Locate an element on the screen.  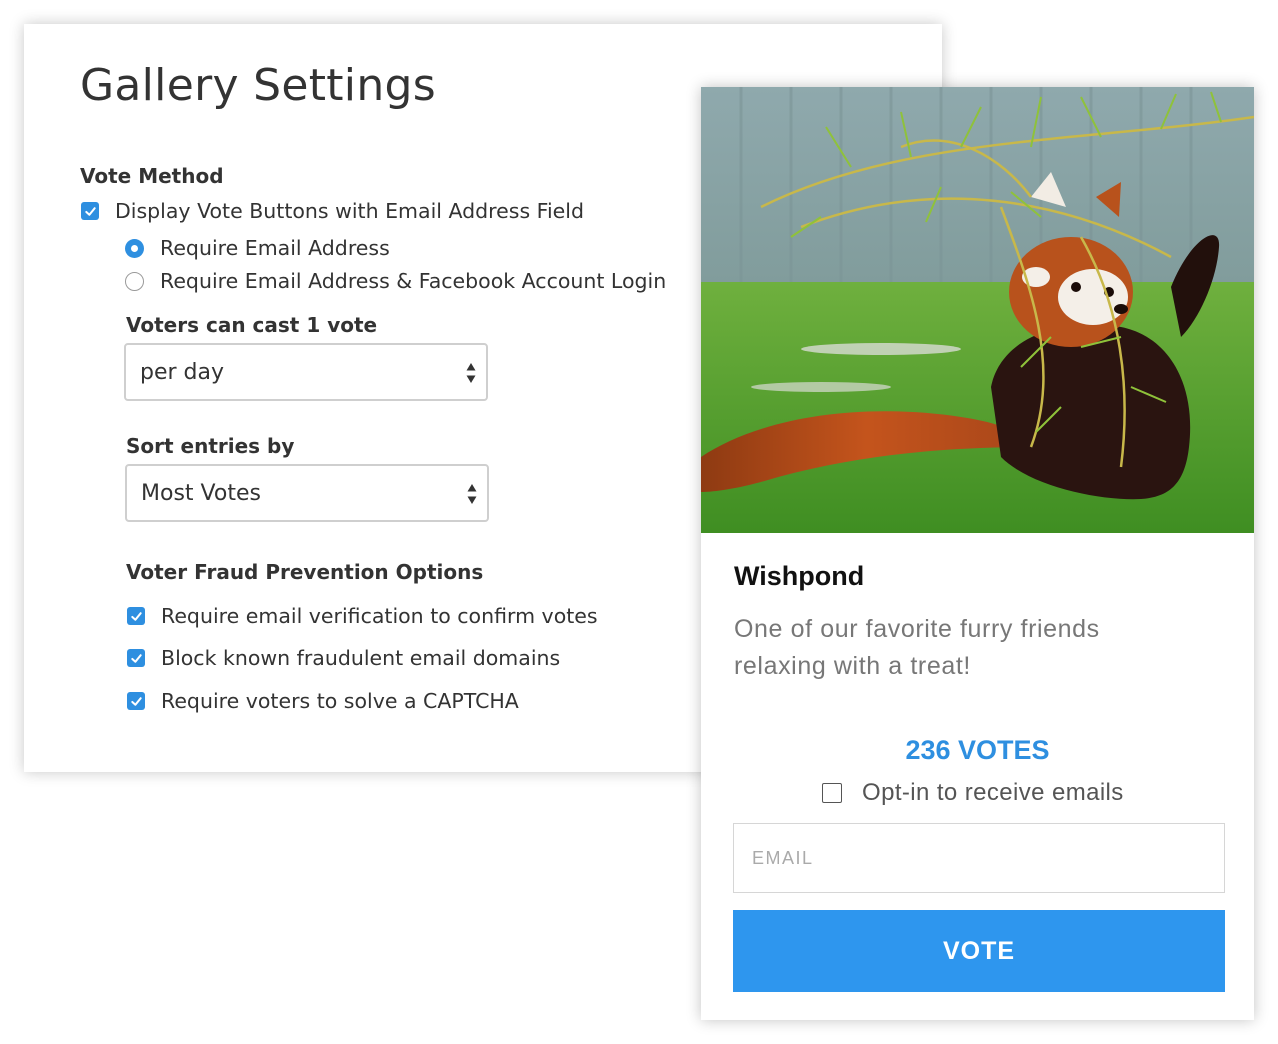
votes-per-value: per day is located at coordinates (182, 372).